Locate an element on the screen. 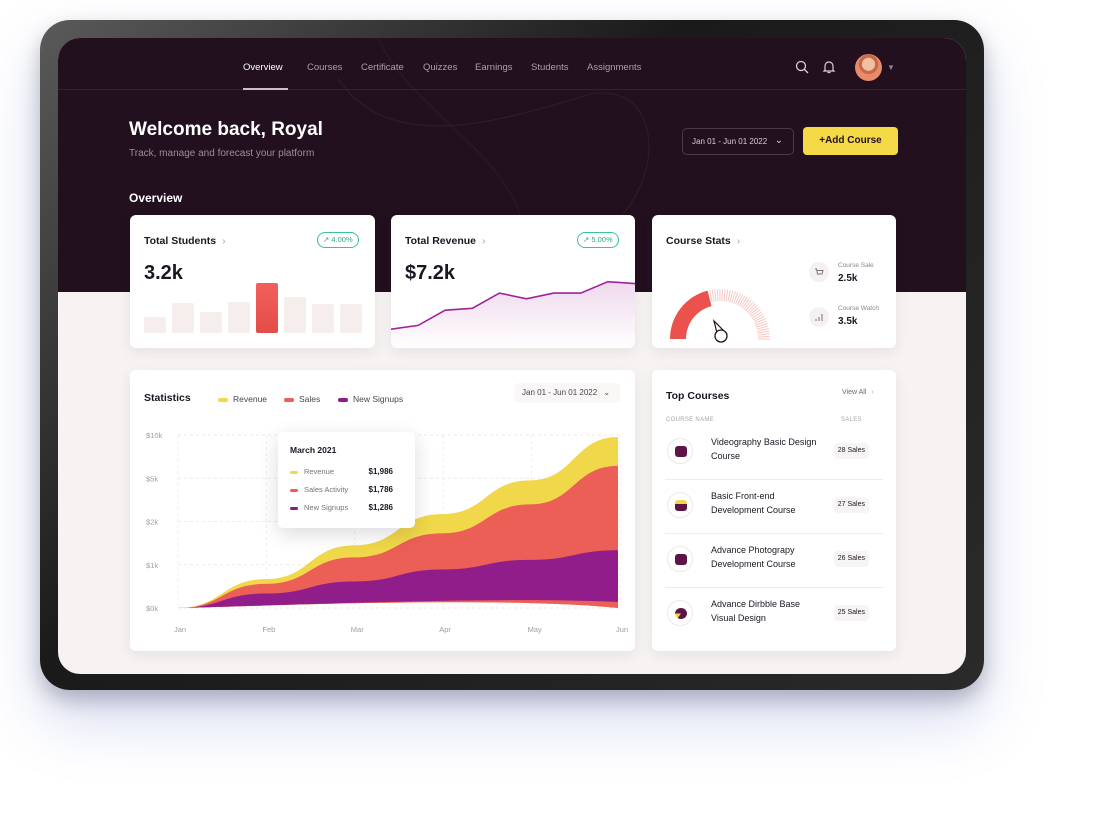 This screenshot has height=832, width=1104. course-stats-gauge is located at coordinates (720, 315).